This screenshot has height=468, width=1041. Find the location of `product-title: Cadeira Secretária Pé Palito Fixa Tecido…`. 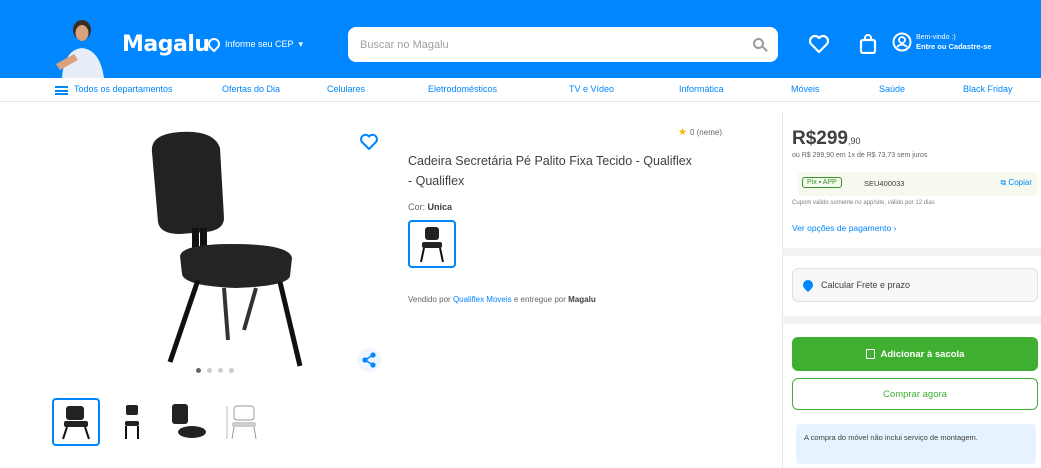

product-title: Cadeira Secretária Pé Palito Fixa Tecido… is located at coordinates (550, 171).